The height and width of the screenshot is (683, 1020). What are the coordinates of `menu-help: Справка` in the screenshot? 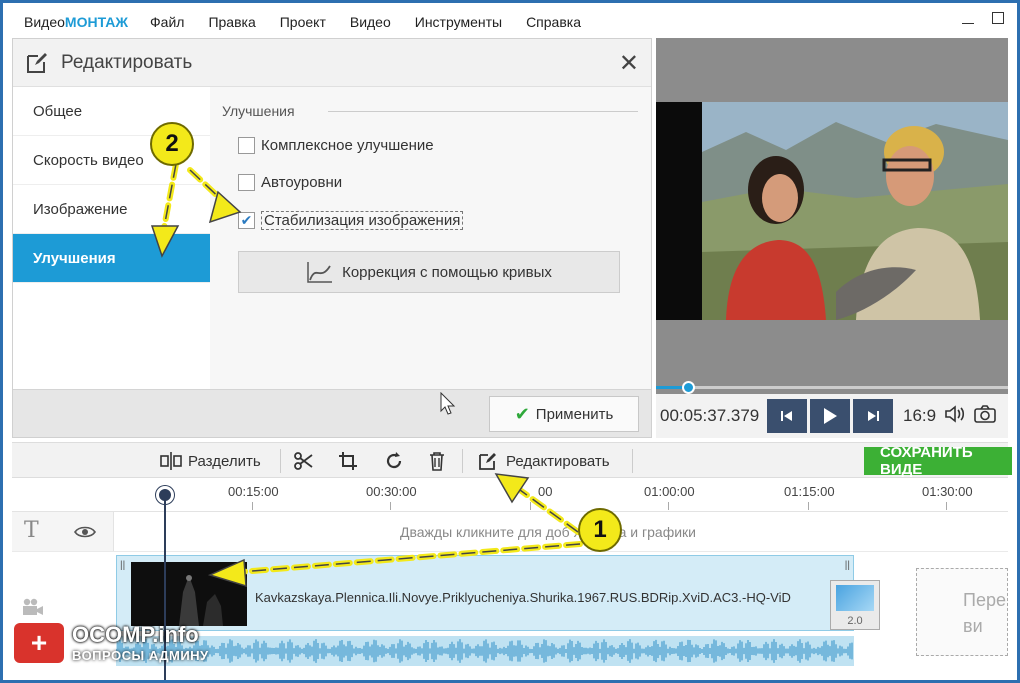 It's located at (553, 22).